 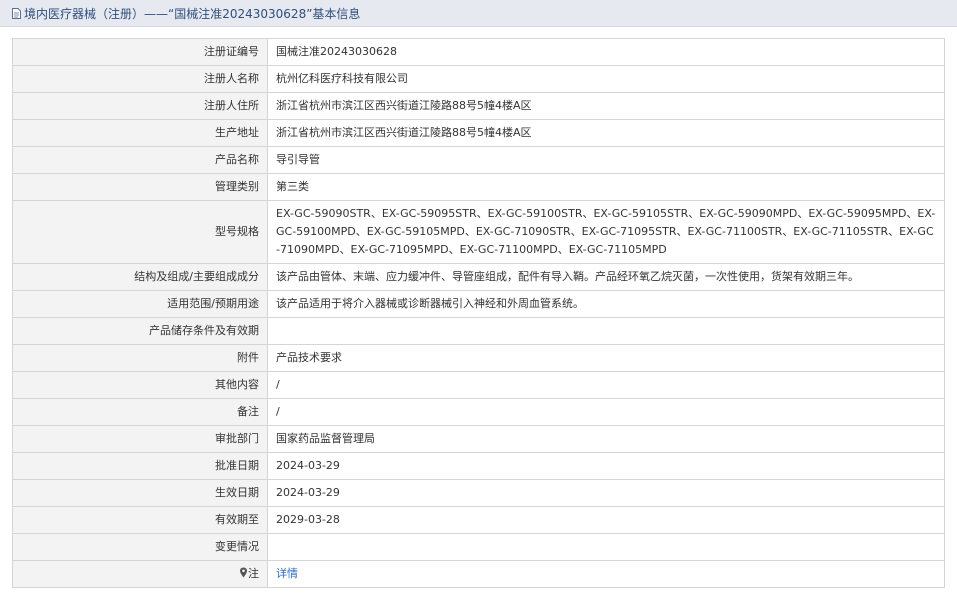 What do you see at coordinates (140, 493) in the screenshot?
I see `row-label: 生效日期` at bounding box center [140, 493].